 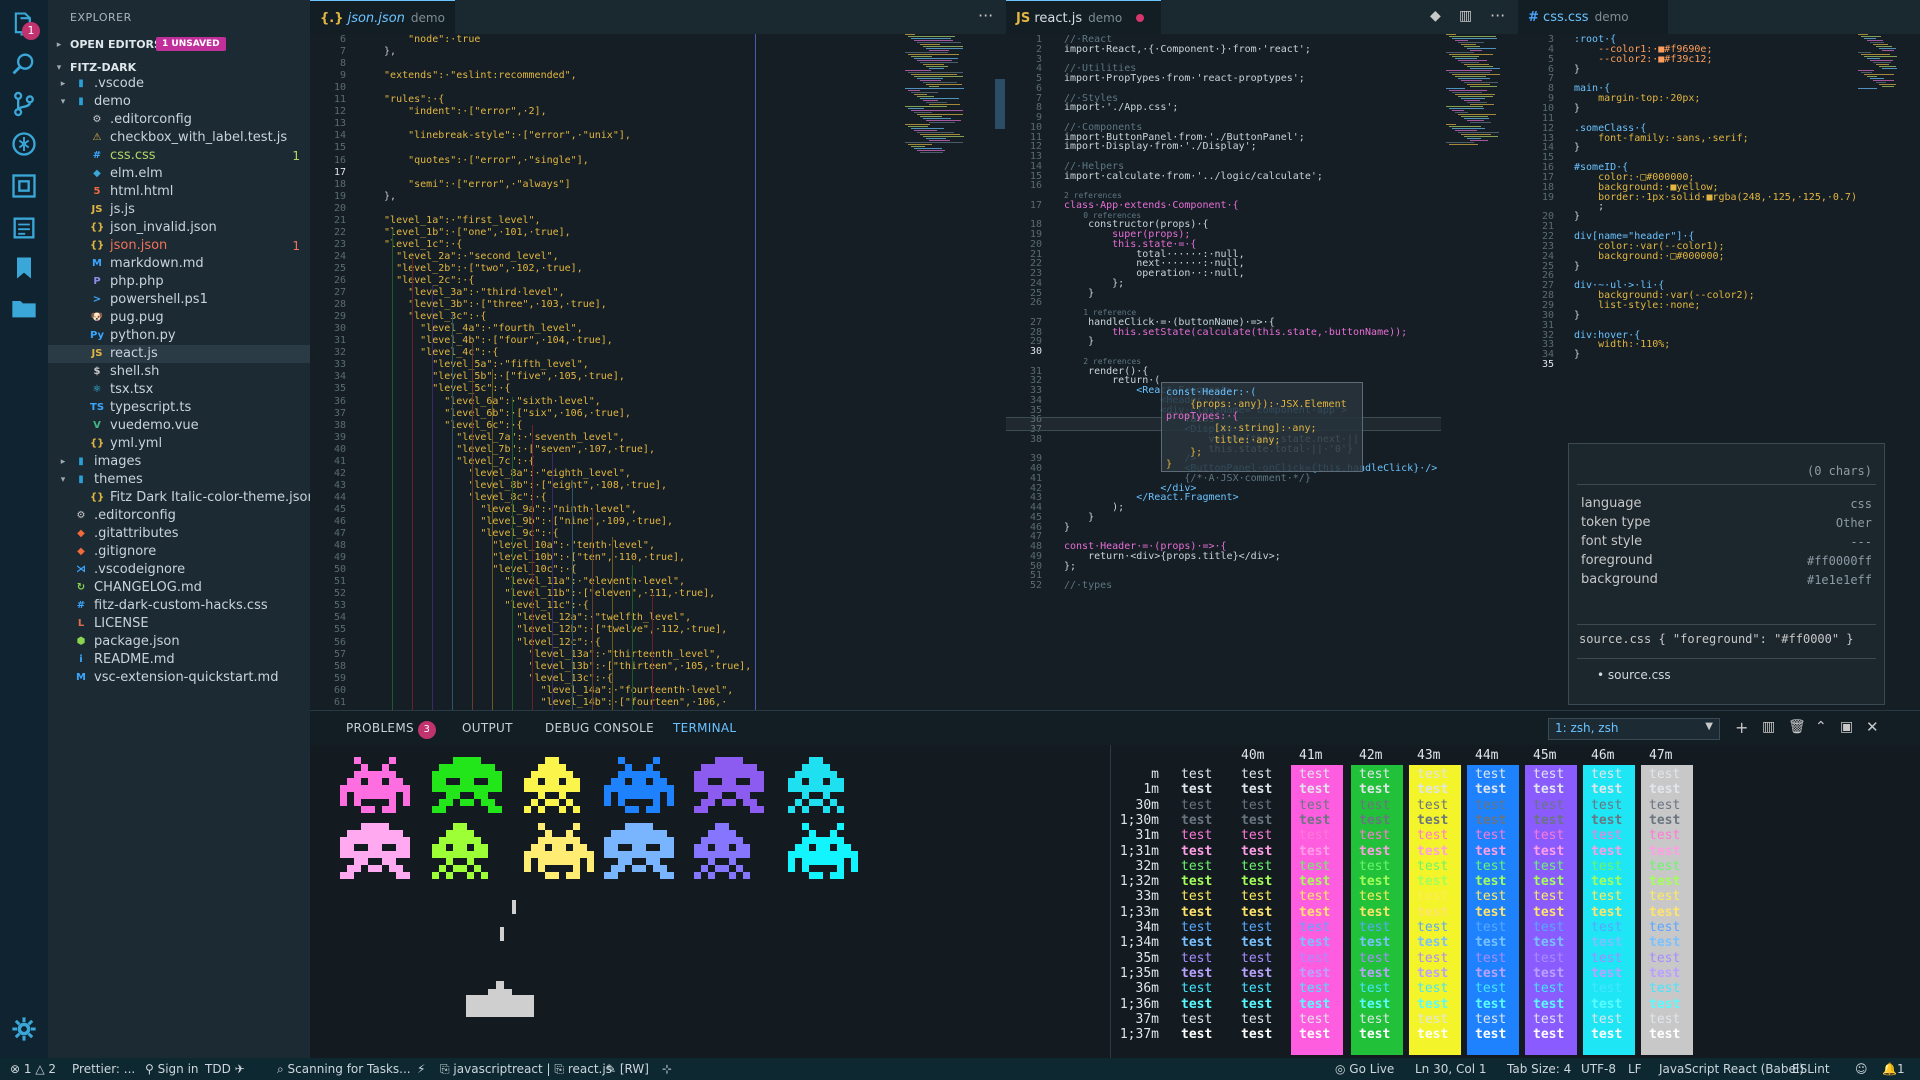 What do you see at coordinates (179, 300) in the screenshot?
I see `file-tree-item: > powershell.ps1` at bounding box center [179, 300].